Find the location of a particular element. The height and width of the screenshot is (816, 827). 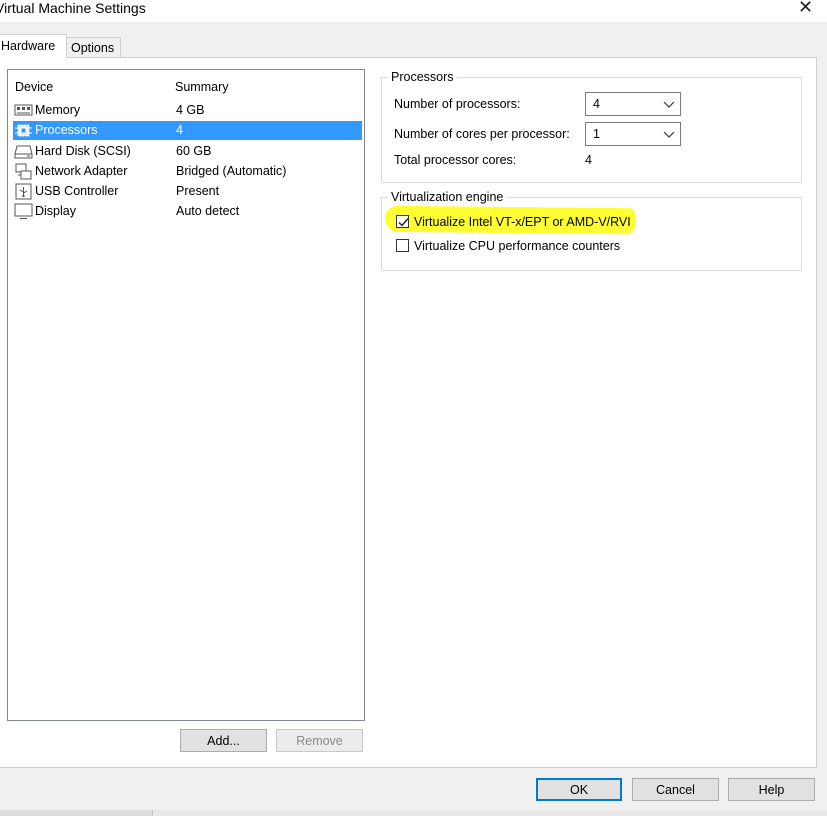

usb-controller-icon is located at coordinates (23, 191).